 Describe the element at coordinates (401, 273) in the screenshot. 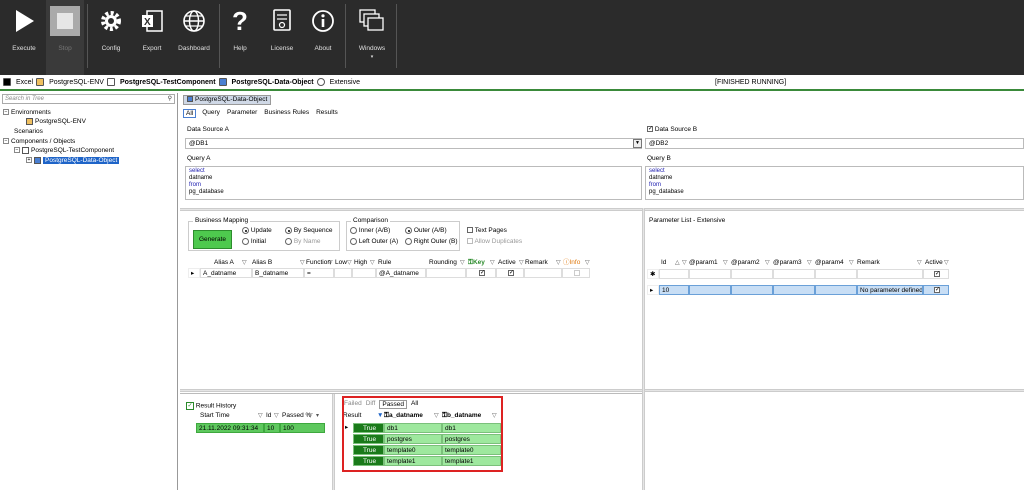

I see `cell-rule: @A_datname` at that location.